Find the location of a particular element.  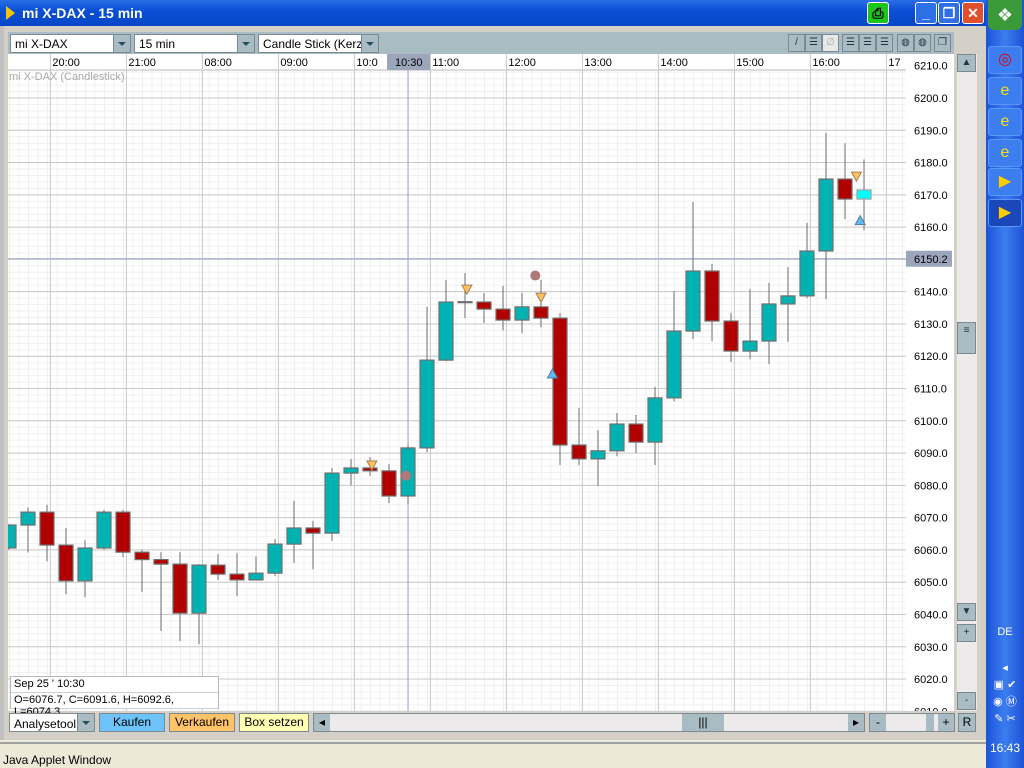

window-title: mi X-DAX - 15 min is located at coordinates (82, 13).